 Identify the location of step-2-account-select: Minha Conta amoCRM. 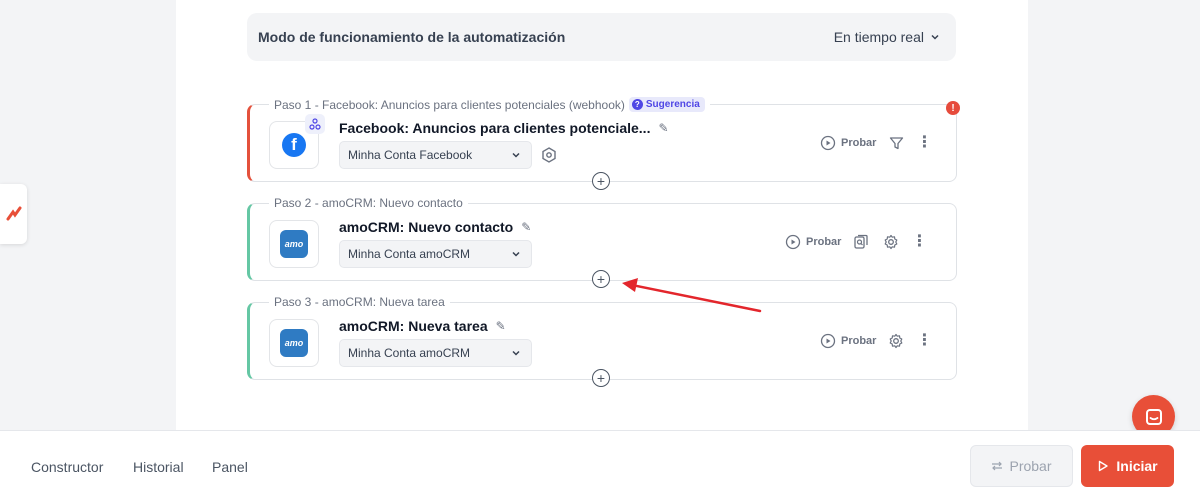
(435, 254).